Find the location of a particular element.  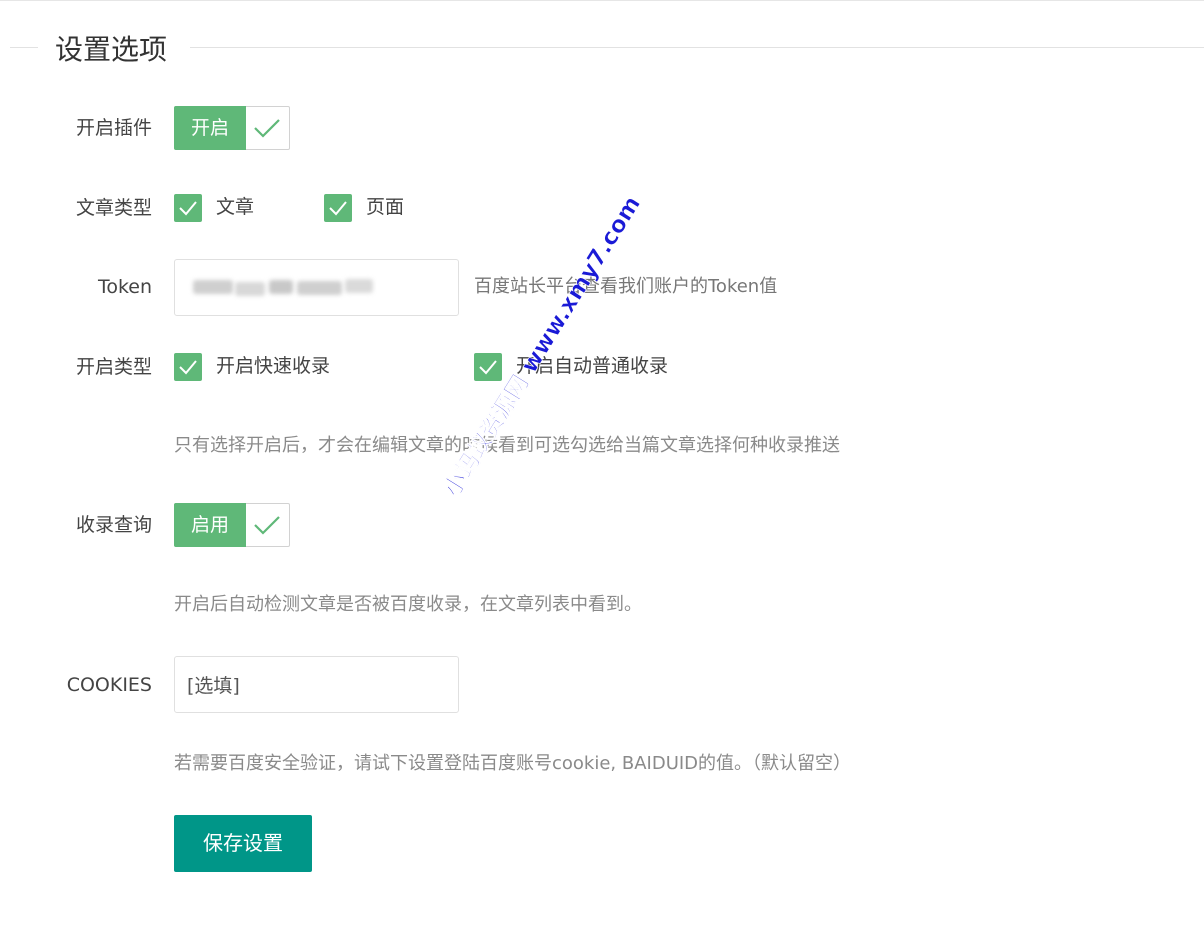

section-title: 设置选项 is located at coordinates (111, 49).